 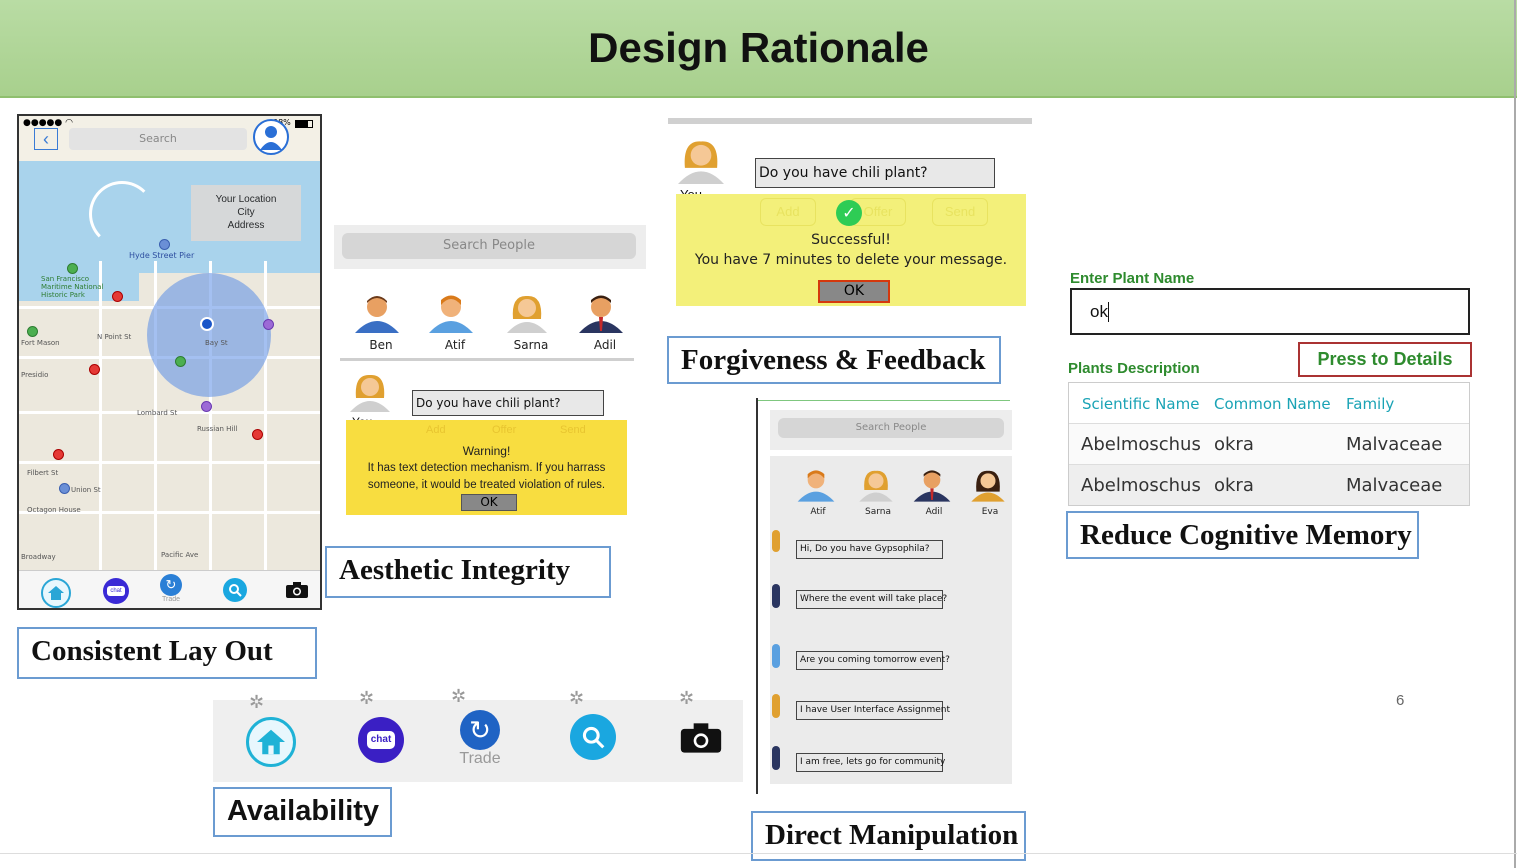 What do you see at coordinates (788, 212) in the screenshot?
I see `faded-add-button: Add` at bounding box center [788, 212].